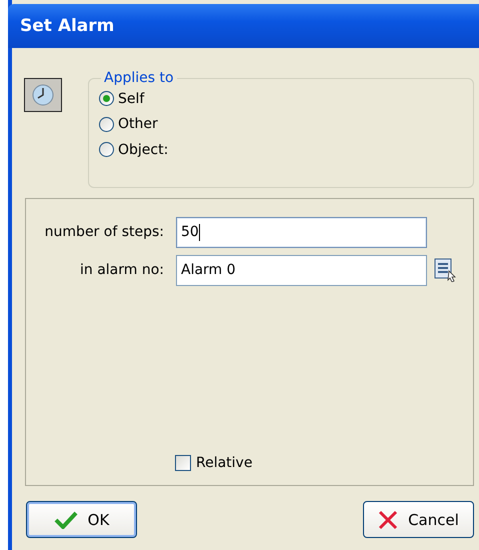 This screenshot has height=550, width=479. What do you see at coordinates (131, 98) in the screenshot?
I see `radio-label: Self` at bounding box center [131, 98].